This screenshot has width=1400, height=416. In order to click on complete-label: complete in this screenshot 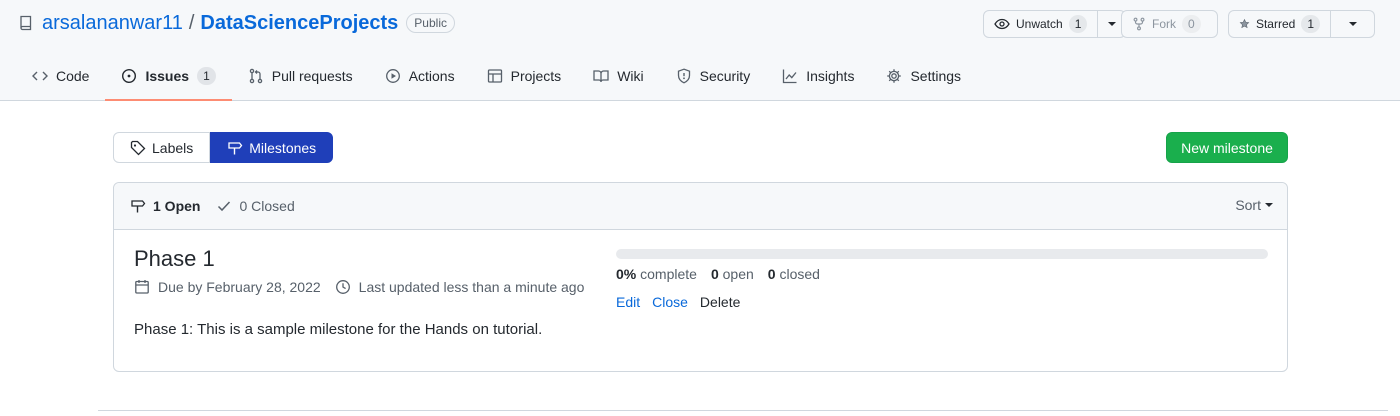, I will do `click(668, 274)`.